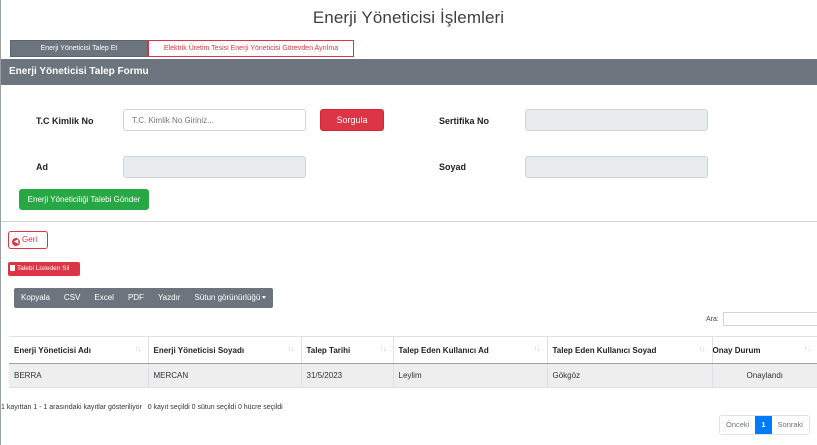 The width and height of the screenshot is (817, 445). I want to click on column-header: Enerji Yöneticisi Soyadı ↑↓, so click(224, 350).